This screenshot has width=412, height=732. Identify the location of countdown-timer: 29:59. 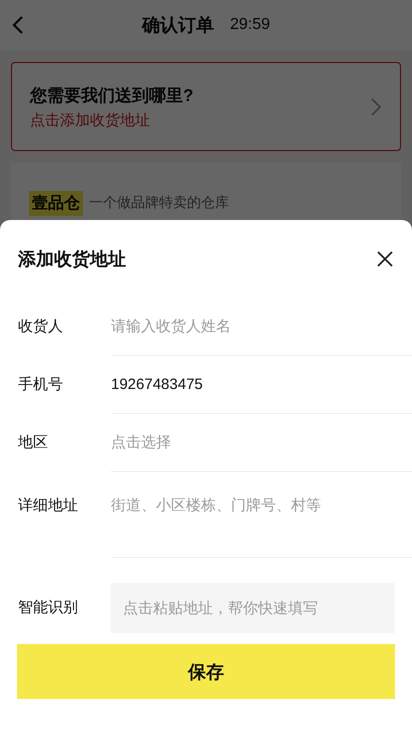
(250, 25).